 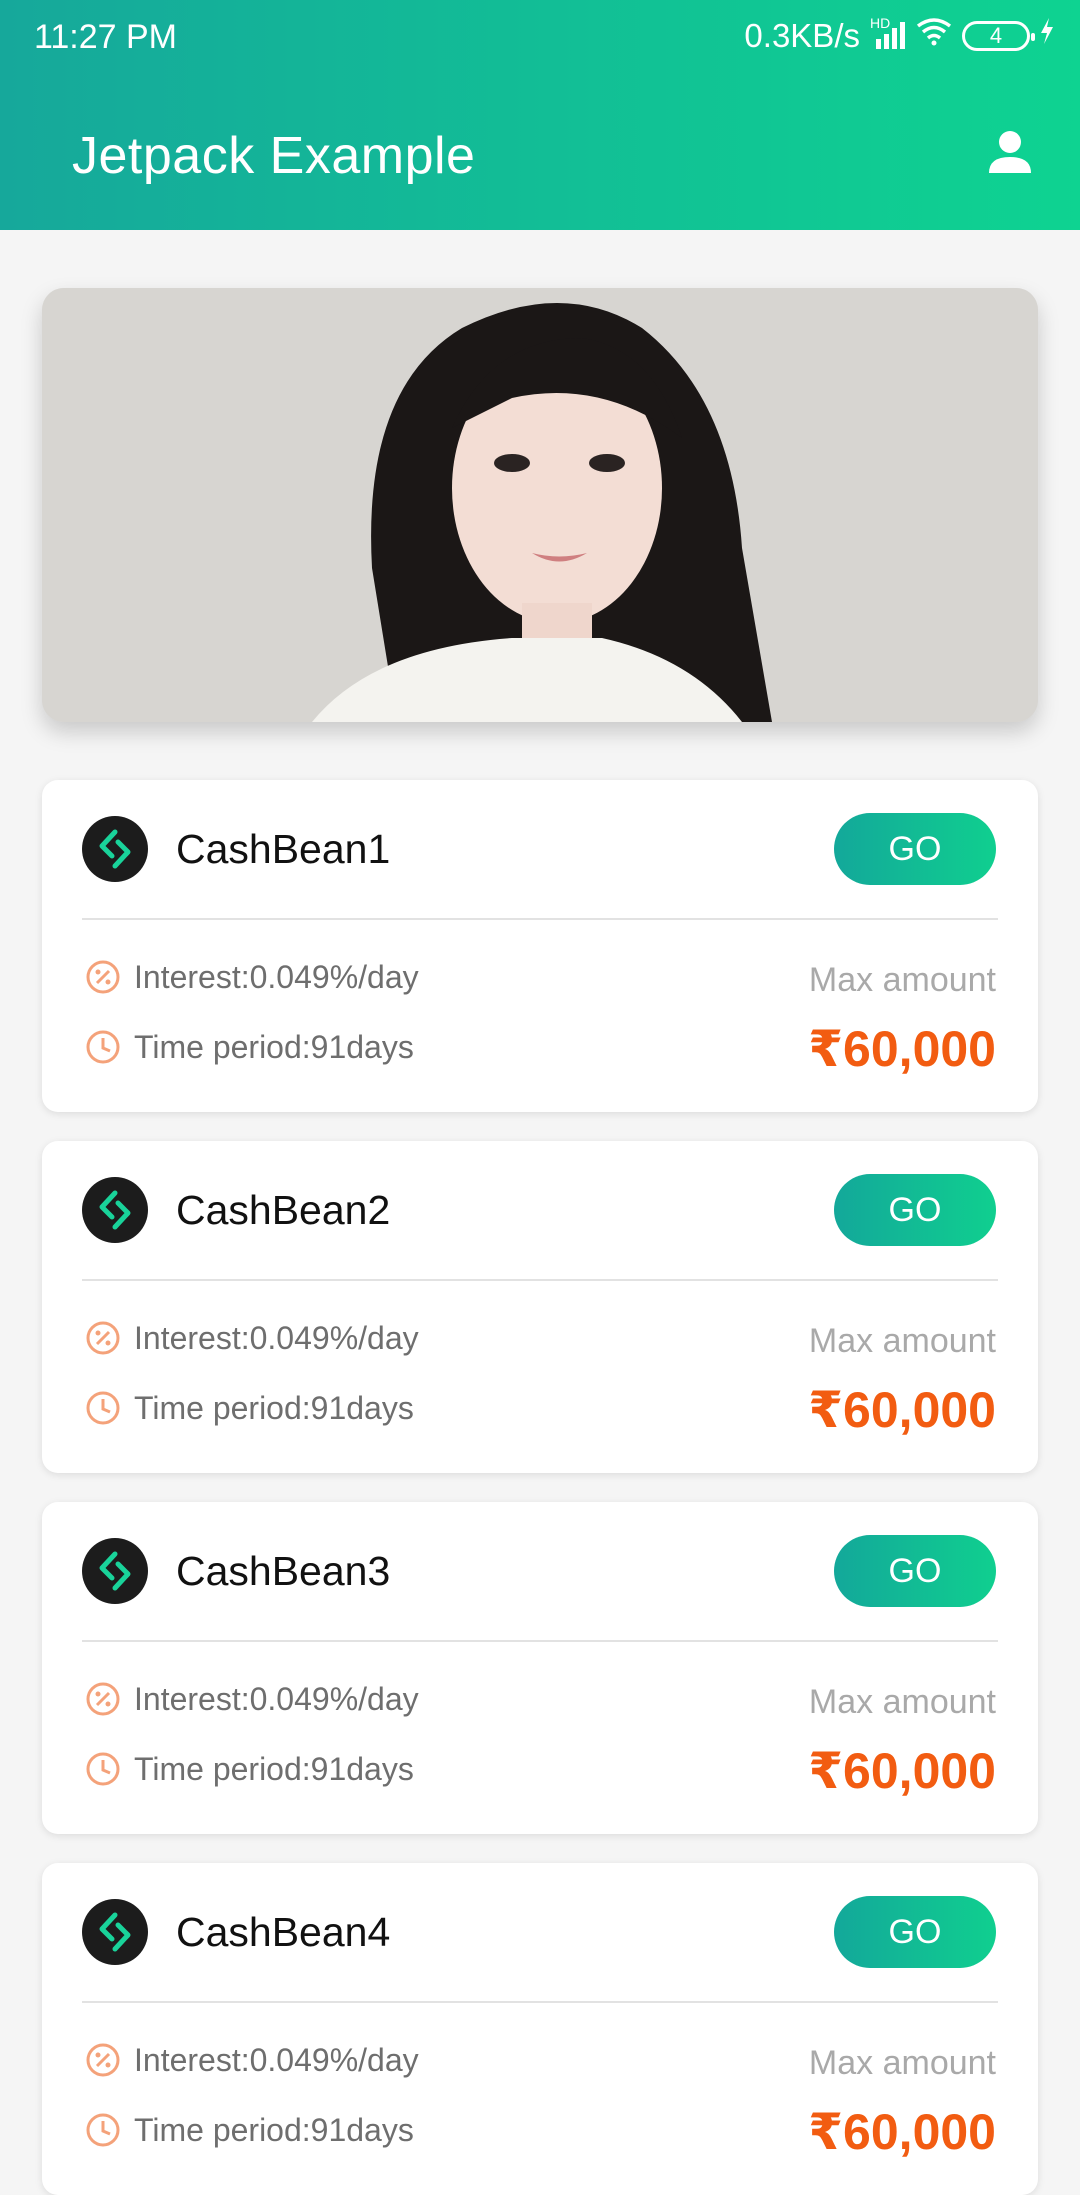 I want to click on status-indicators: 0.3KB/s HD 4, so click(x=900, y=35).